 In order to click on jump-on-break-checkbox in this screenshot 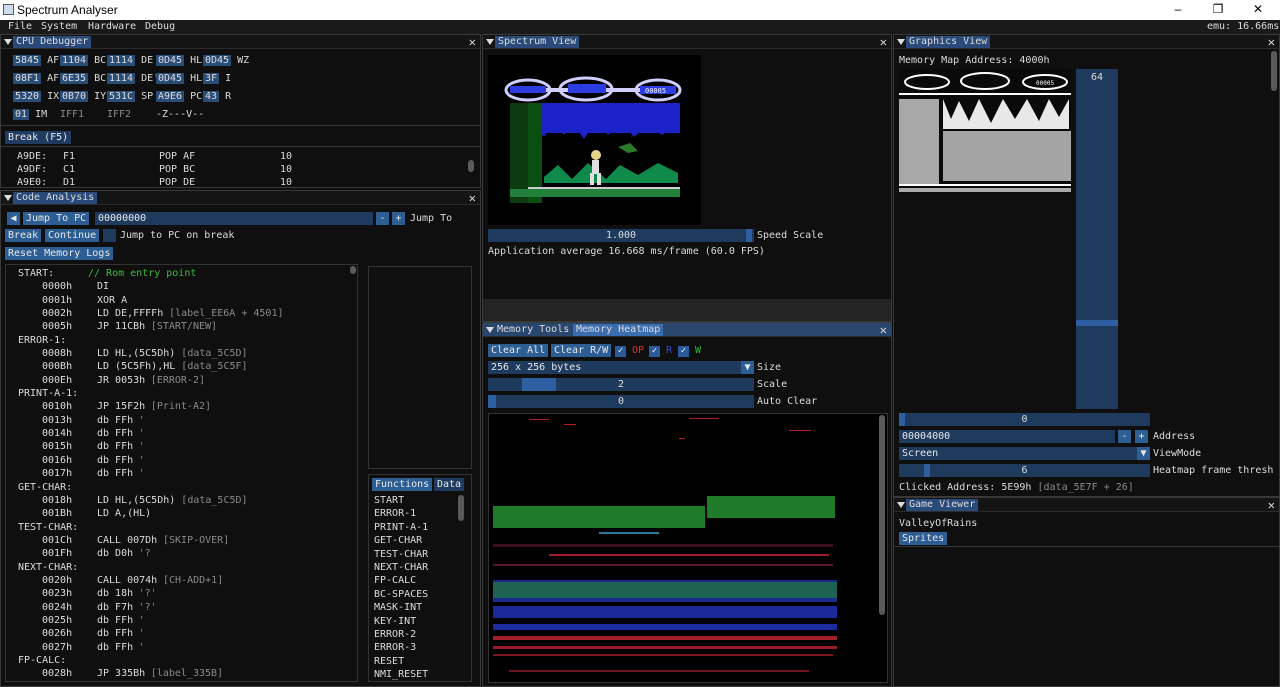, I will do `click(109, 235)`.